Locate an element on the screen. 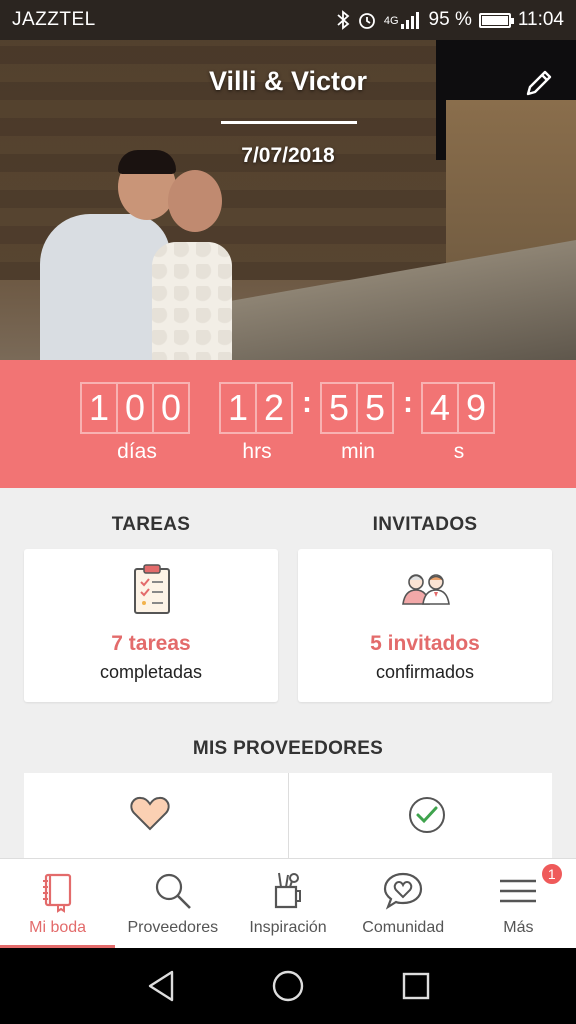  edit-pencil-icon is located at coordinates (539, 83).